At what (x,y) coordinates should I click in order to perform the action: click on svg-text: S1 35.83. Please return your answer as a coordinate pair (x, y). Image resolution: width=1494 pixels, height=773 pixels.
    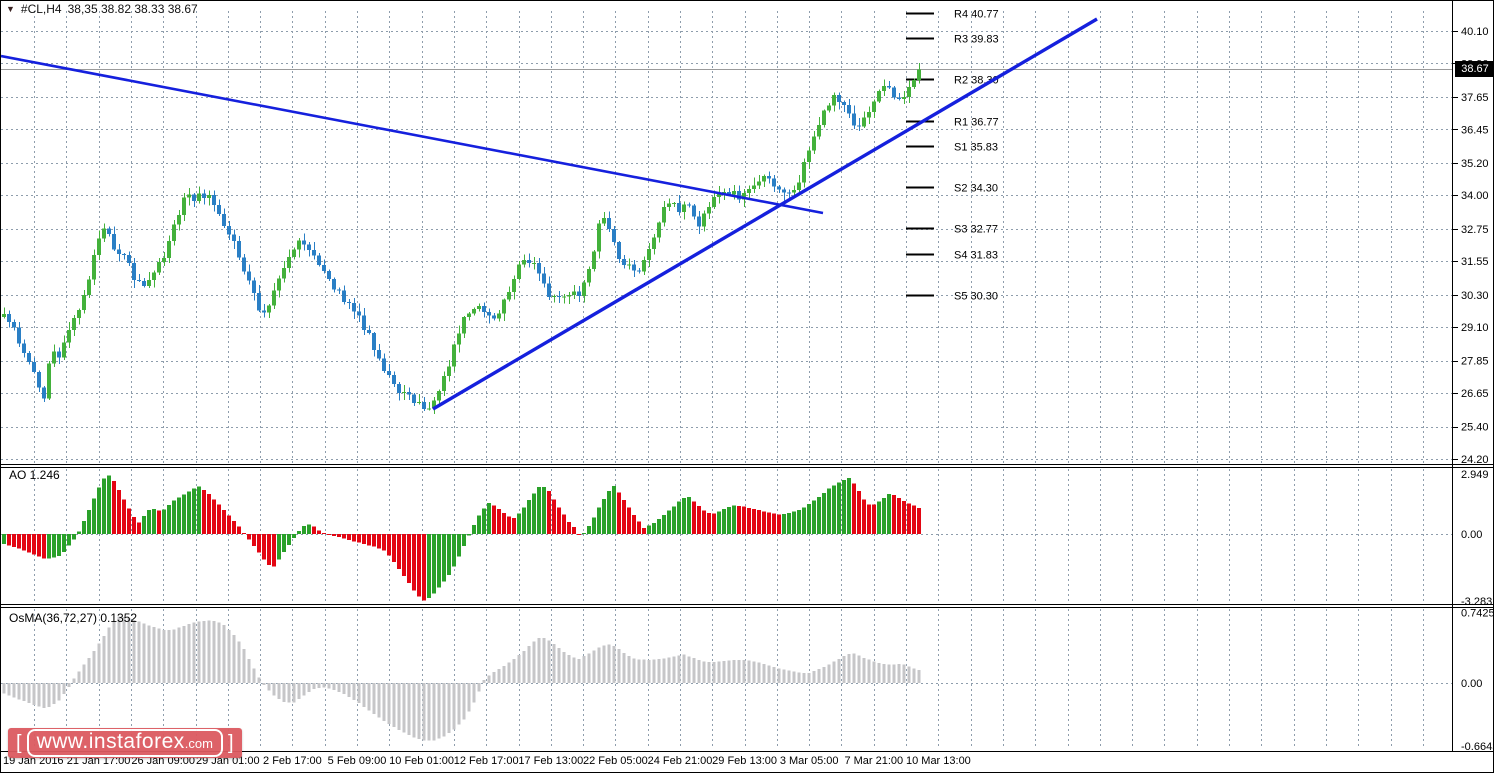
    Looking at the image, I should click on (976, 148).